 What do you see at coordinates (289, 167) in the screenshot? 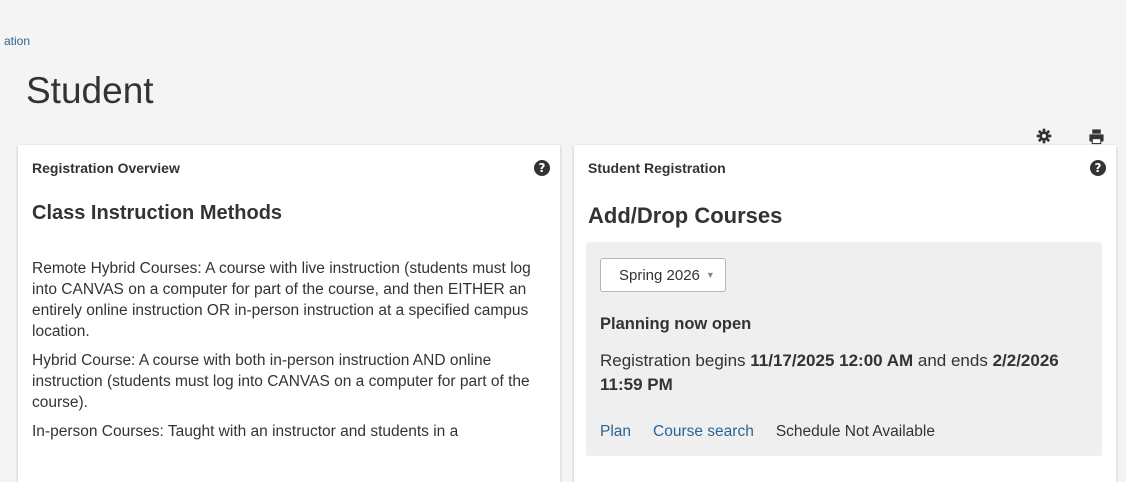
I see `card-header: Registration Overview ?` at bounding box center [289, 167].